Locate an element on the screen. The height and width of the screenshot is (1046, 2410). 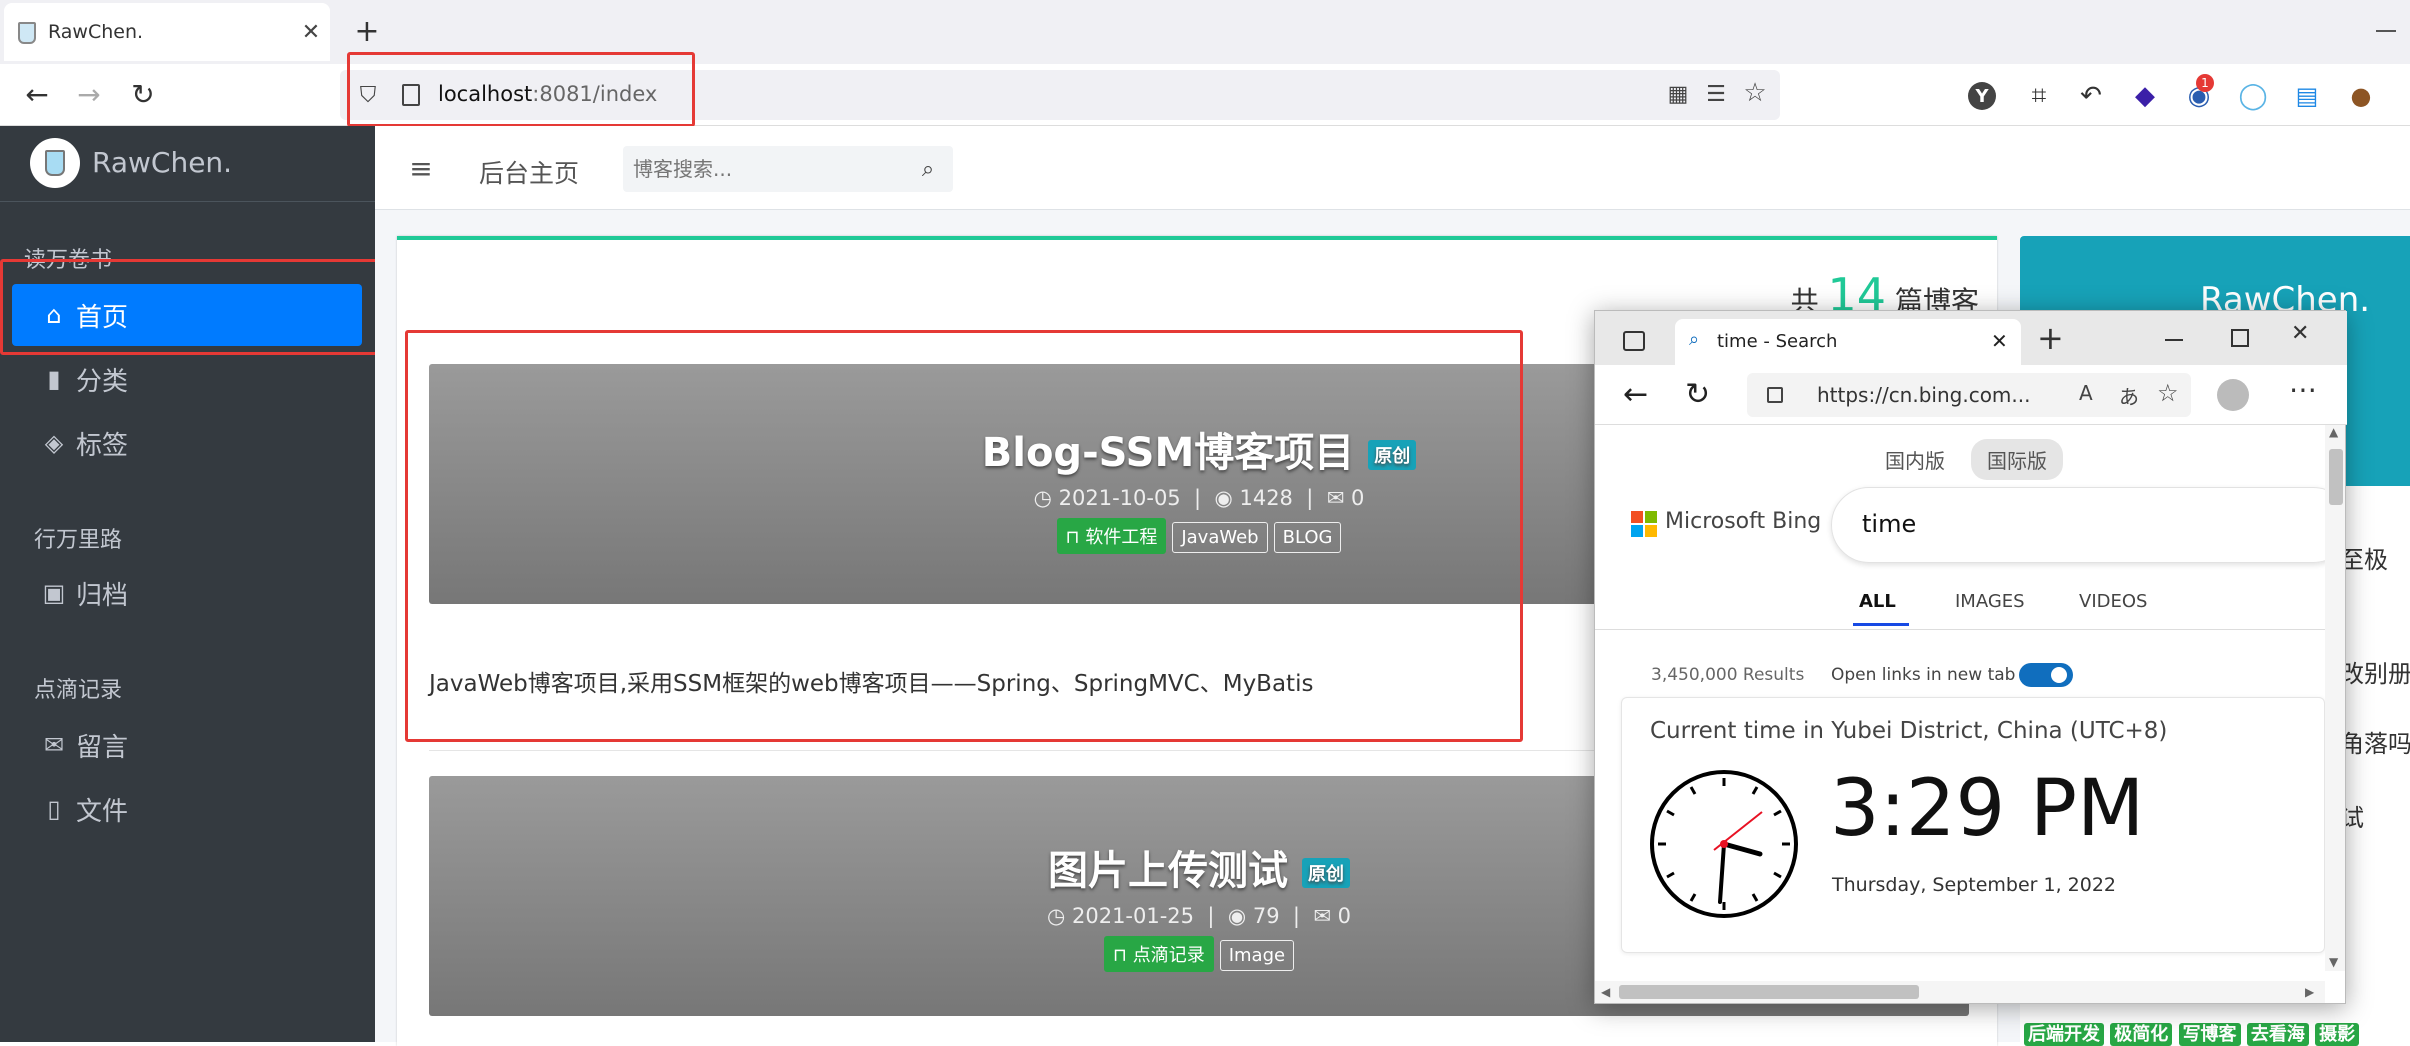
bookmark-star-icon: ☆ is located at coordinates (1755, 93).